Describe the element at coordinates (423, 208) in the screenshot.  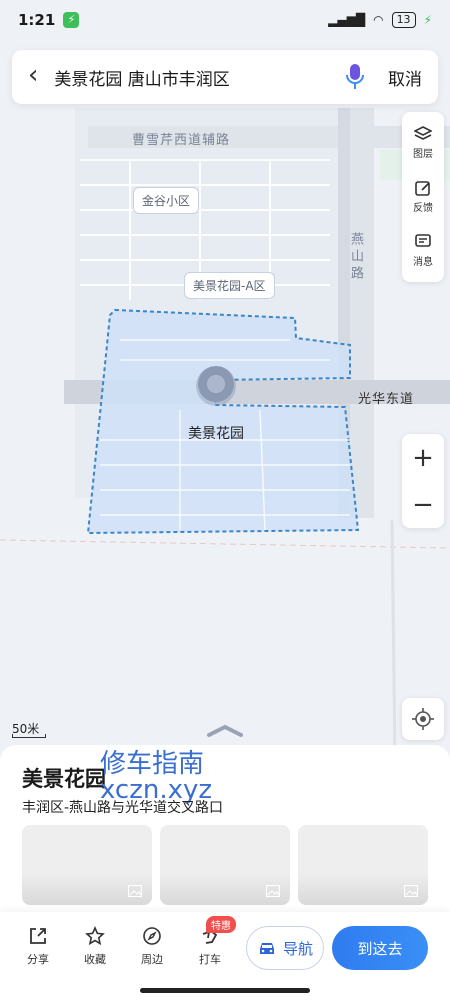
I see `feedback-label: 反馈` at that location.